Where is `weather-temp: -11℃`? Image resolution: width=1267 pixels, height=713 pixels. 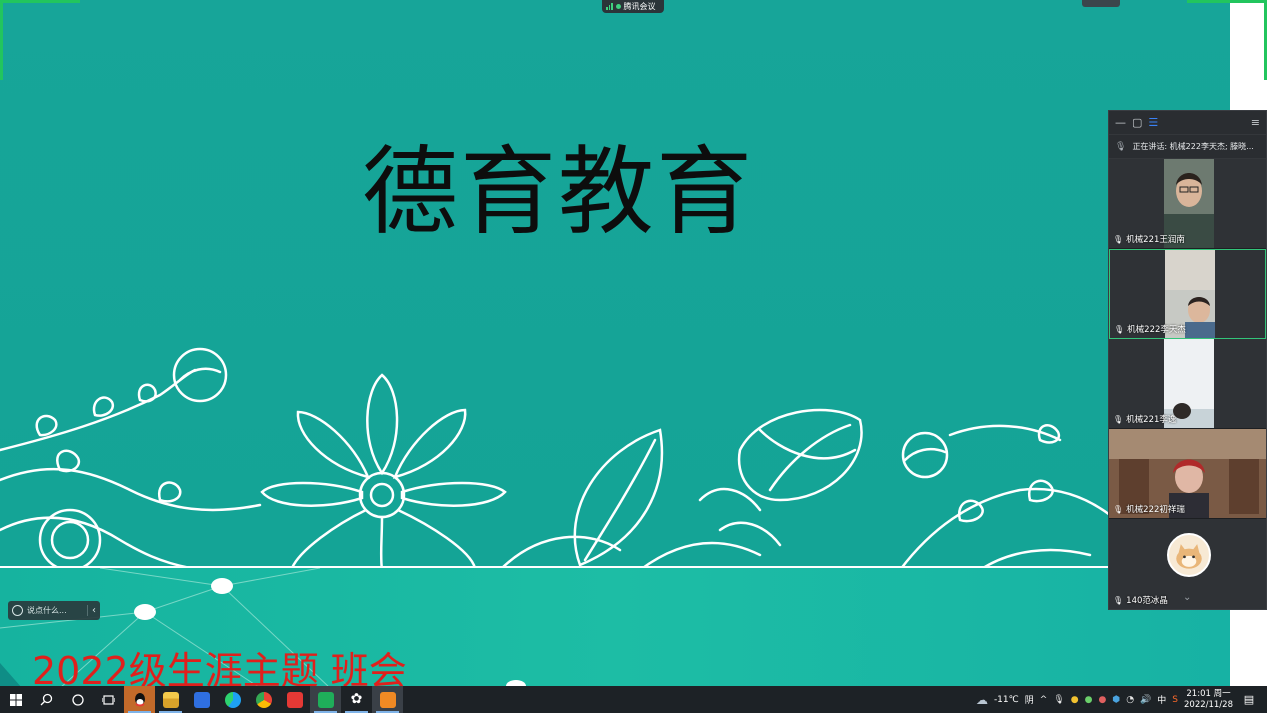 weather-temp: -11℃ is located at coordinates (1006, 700).